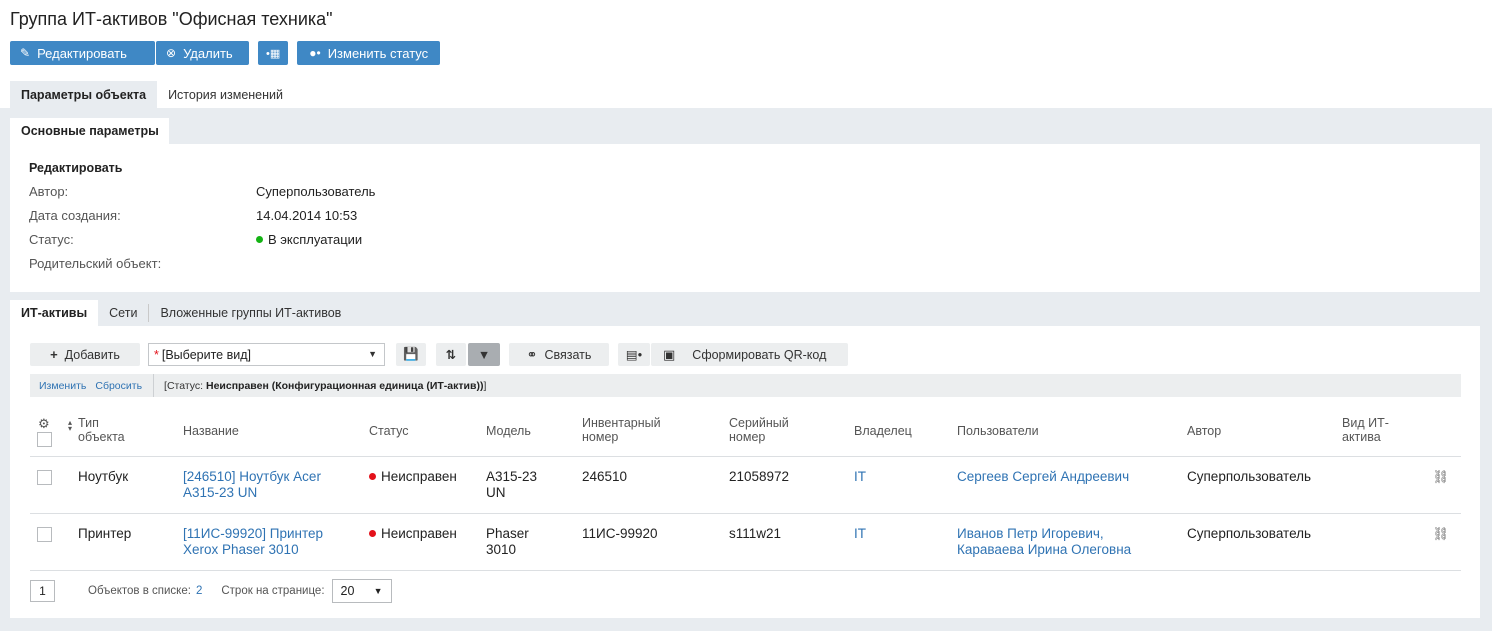  What do you see at coordinates (605, 476) in the screenshot?
I see `row-inventory: 246510` at bounding box center [605, 476].